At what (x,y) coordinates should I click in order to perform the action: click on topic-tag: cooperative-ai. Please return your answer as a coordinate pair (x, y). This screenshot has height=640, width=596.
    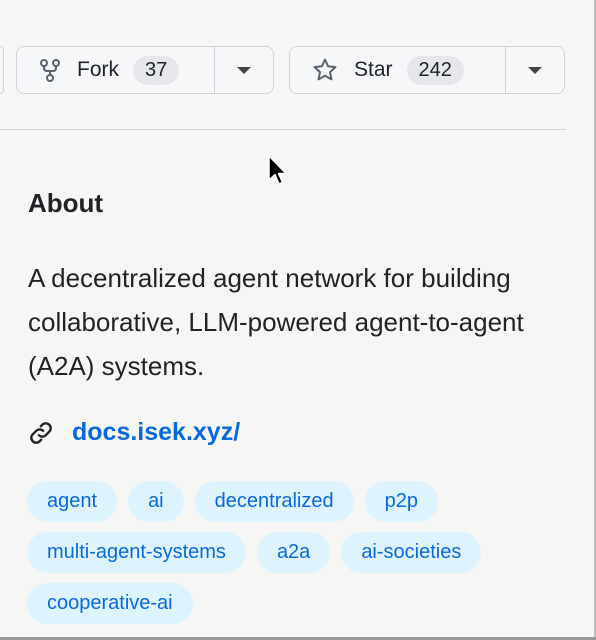
    Looking at the image, I should click on (110, 603).